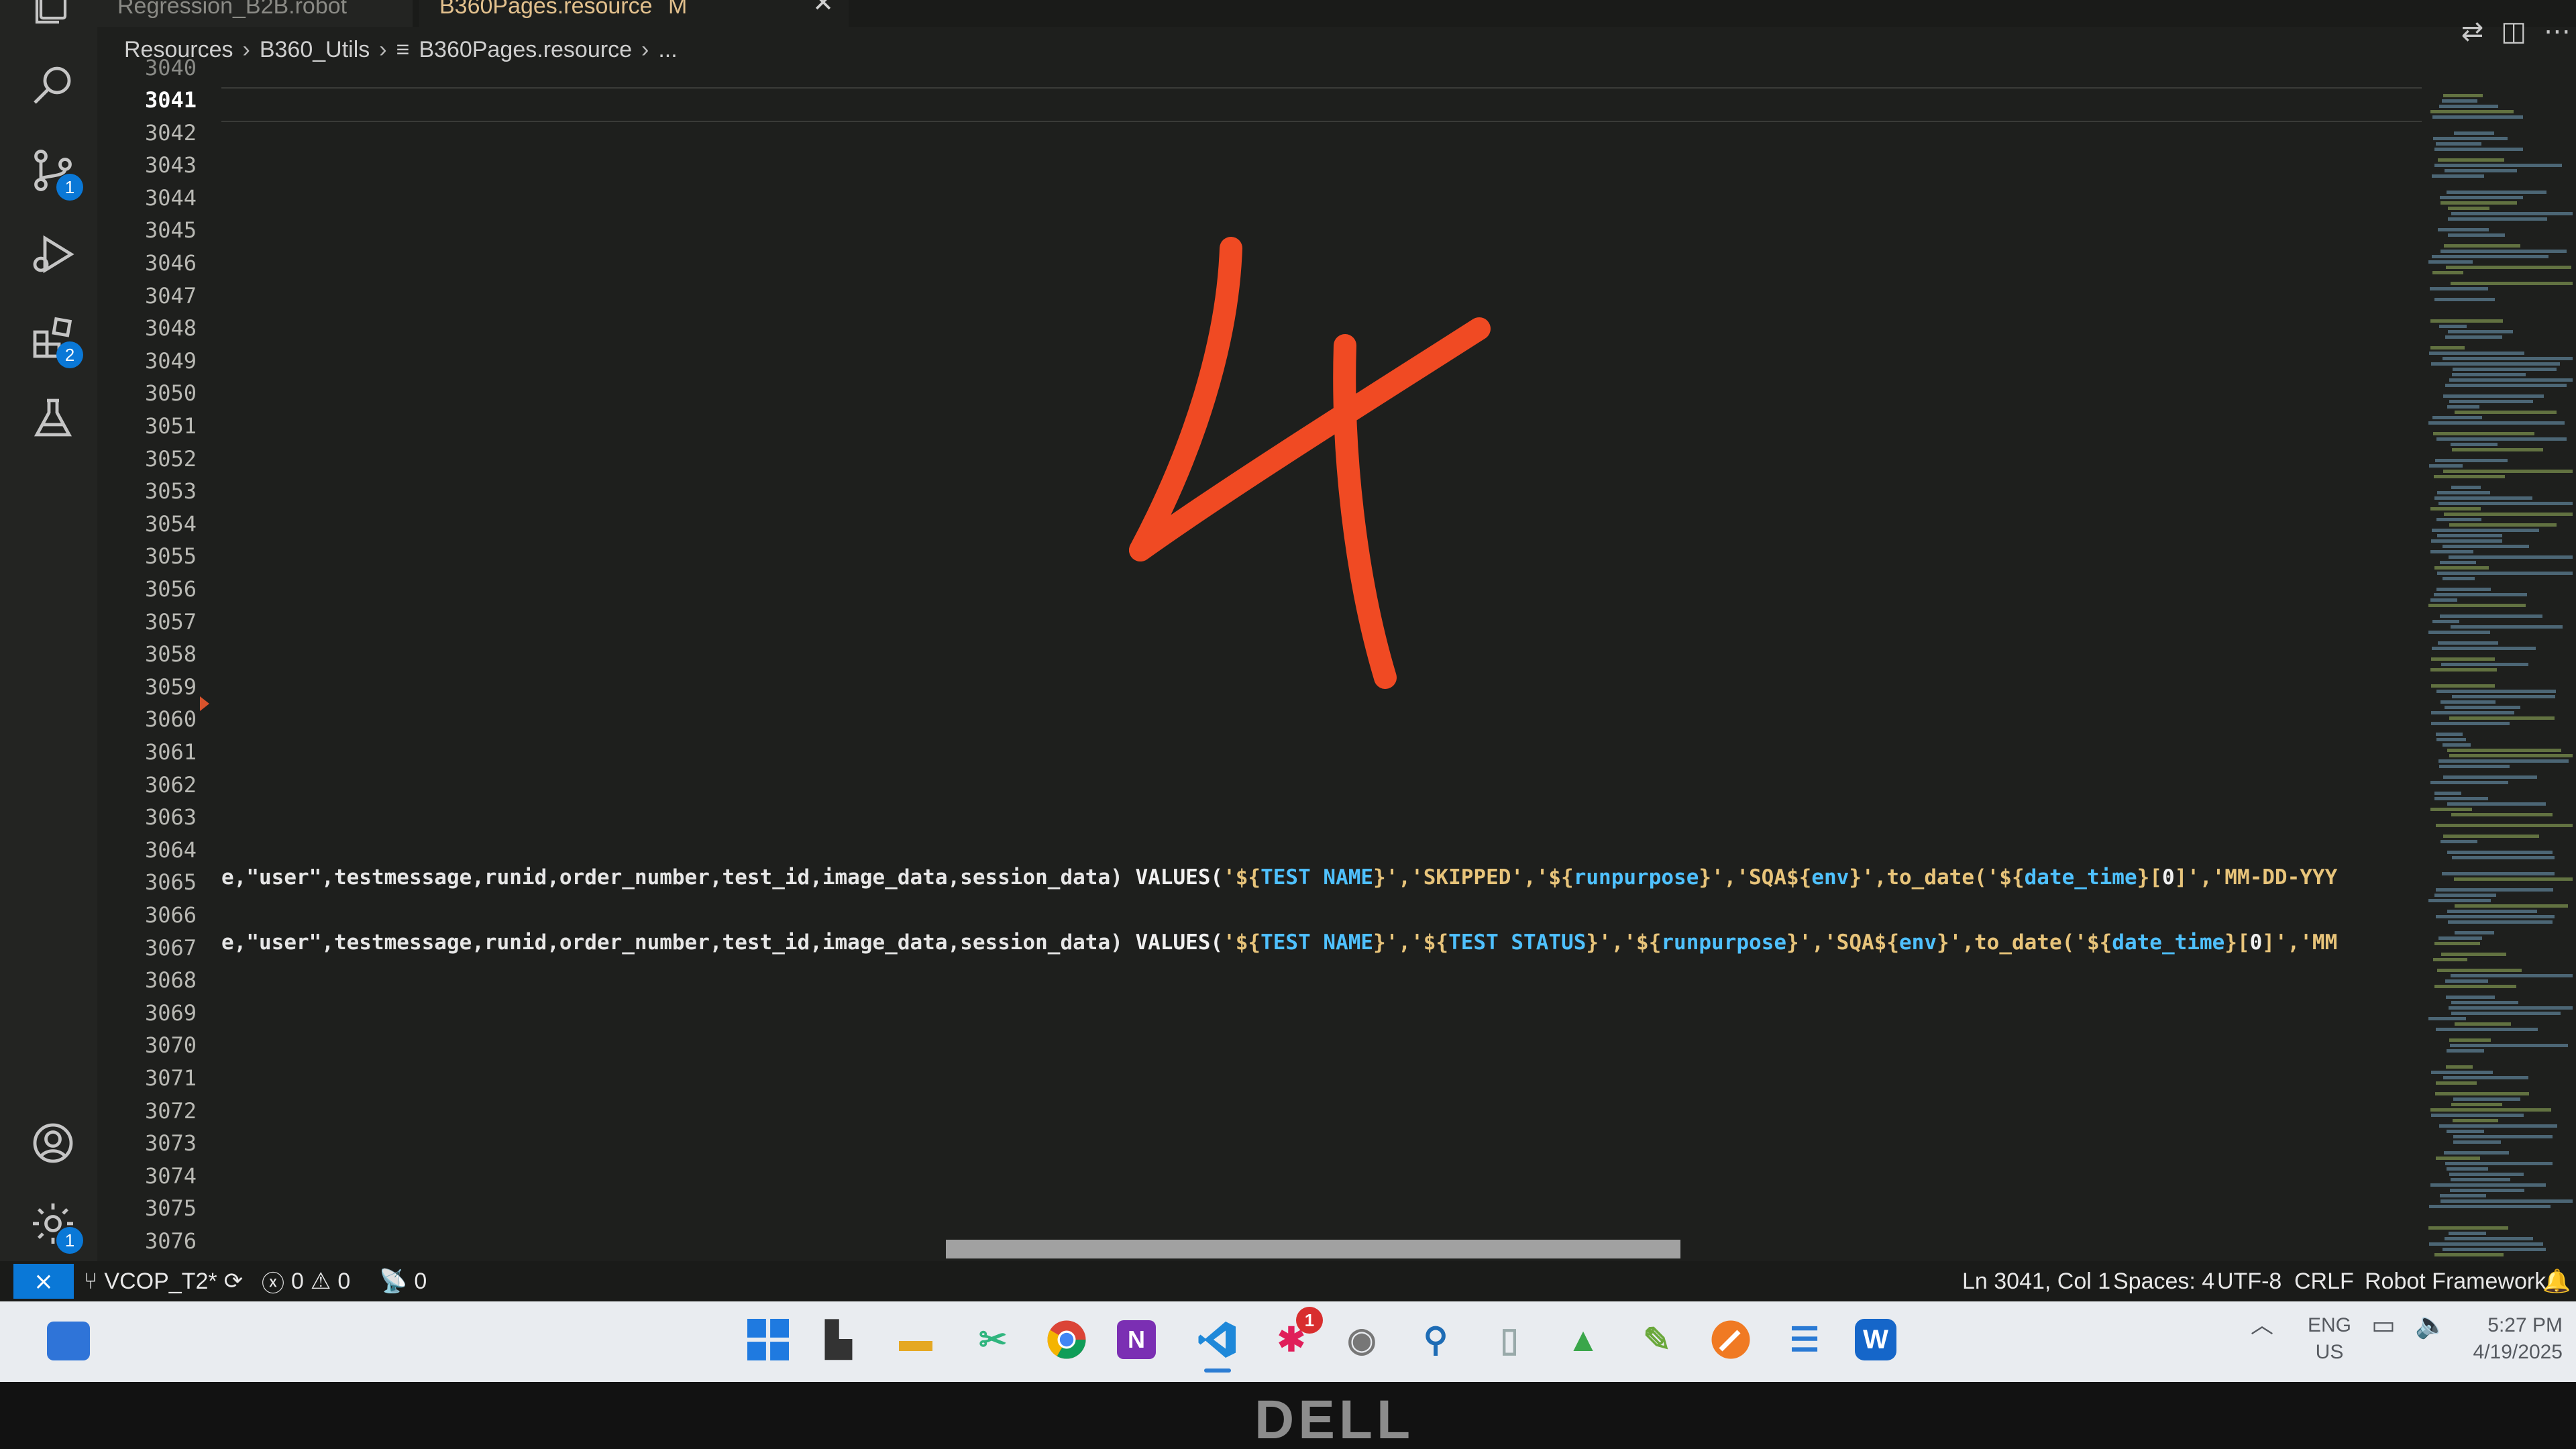  What do you see at coordinates (234, 942) in the screenshot?
I see `code-token: e,` at bounding box center [234, 942].